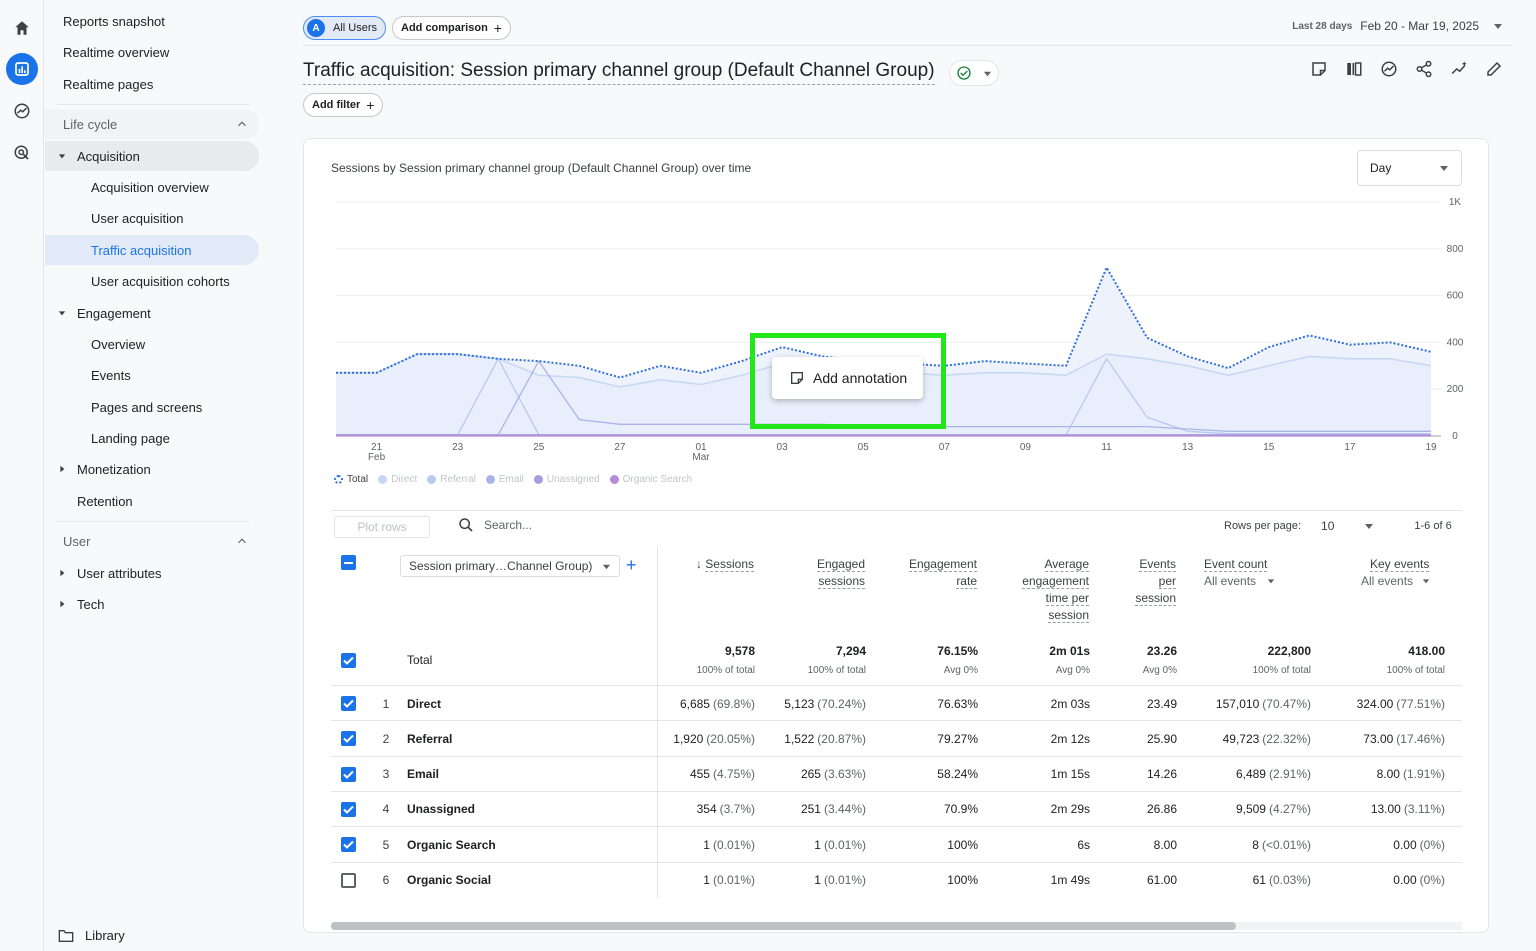 The width and height of the screenshot is (1536, 951). What do you see at coordinates (348, 660) in the screenshot?
I see `total-row-checkbox` at bounding box center [348, 660].